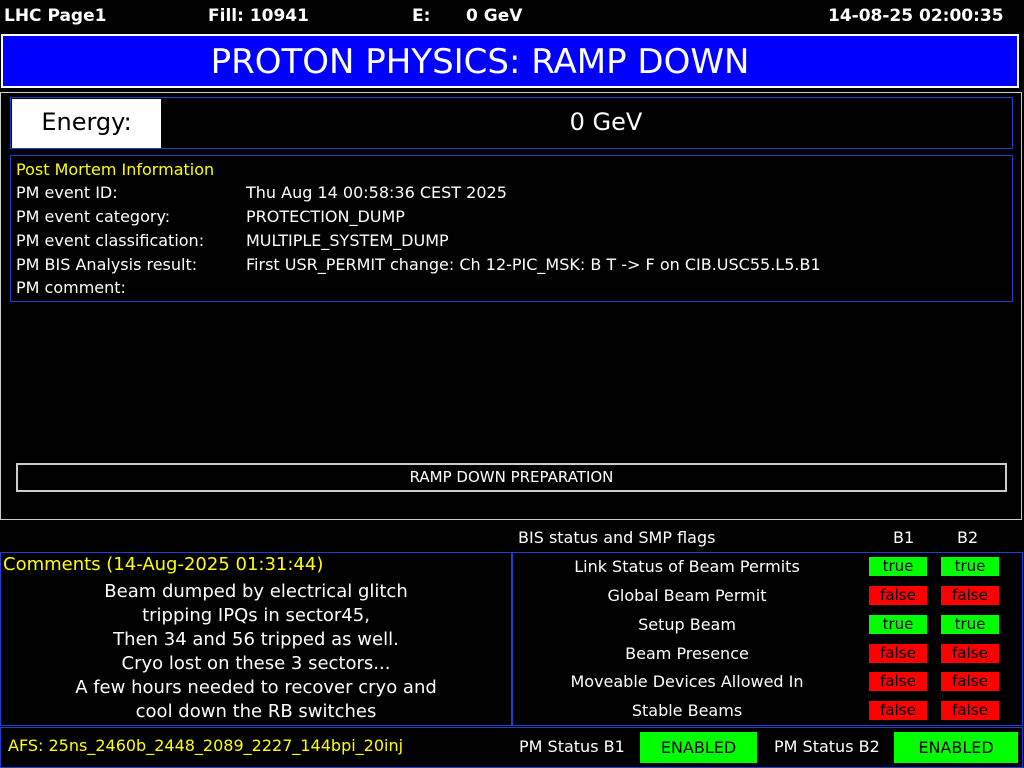 The image size is (1024, 768). Describe the element at coordinates (687, 595) in the screenshot. I see `flag-label: Global Beam Permit` at that location.